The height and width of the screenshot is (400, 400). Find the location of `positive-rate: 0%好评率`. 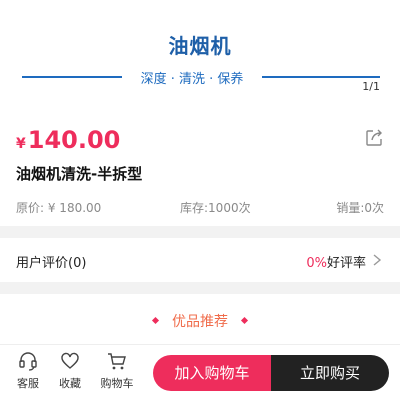

positive-rate: 0%好评率 is located at coordinates (336, 261).